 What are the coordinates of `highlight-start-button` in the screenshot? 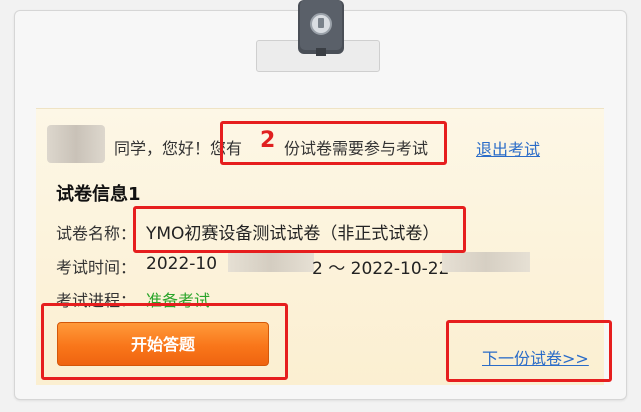 It's located at (164, 341).